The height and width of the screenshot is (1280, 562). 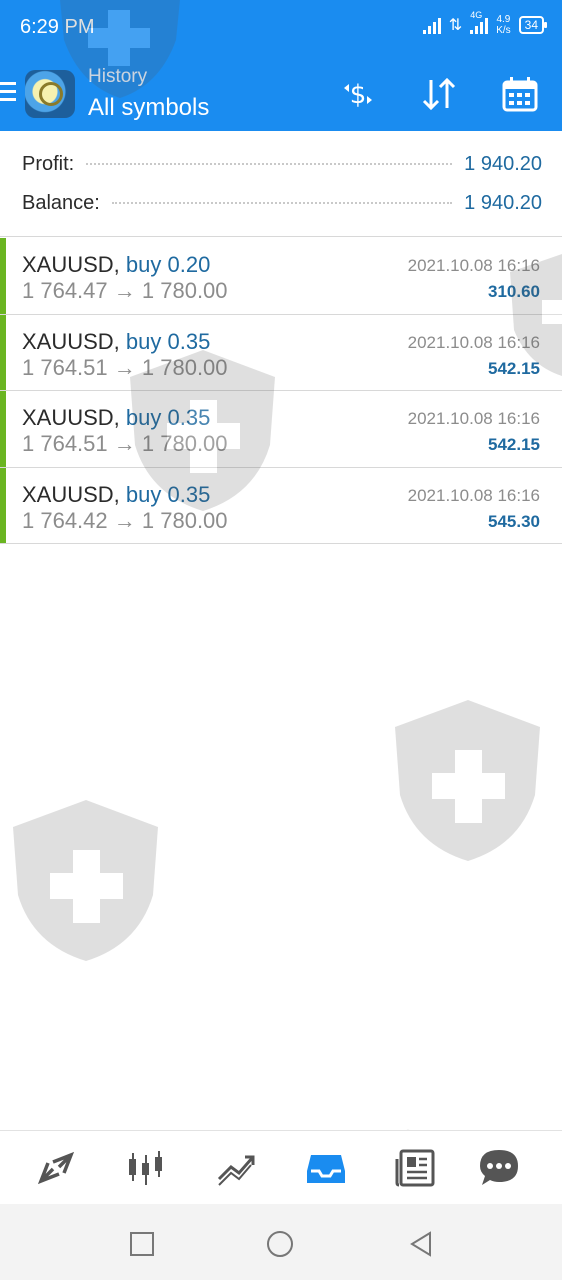 I want to click on profit-label: Profit:, so click(x=48, y=163).